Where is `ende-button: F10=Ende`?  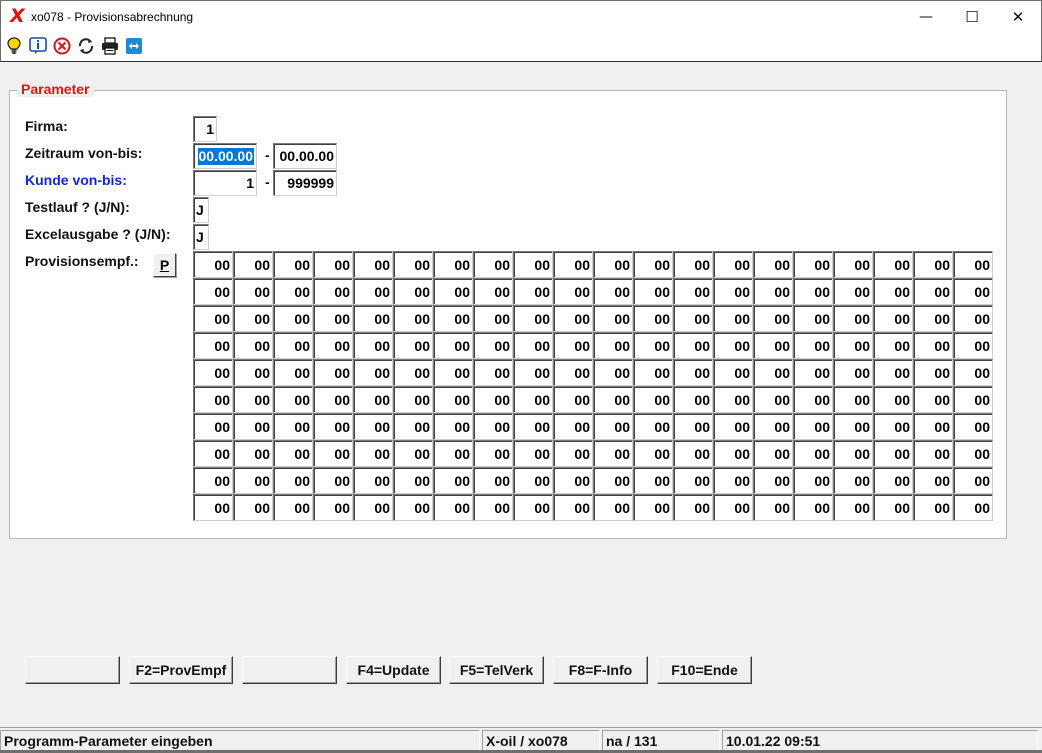 ende-button: F10=Ende is located at coordinates (704, 670).